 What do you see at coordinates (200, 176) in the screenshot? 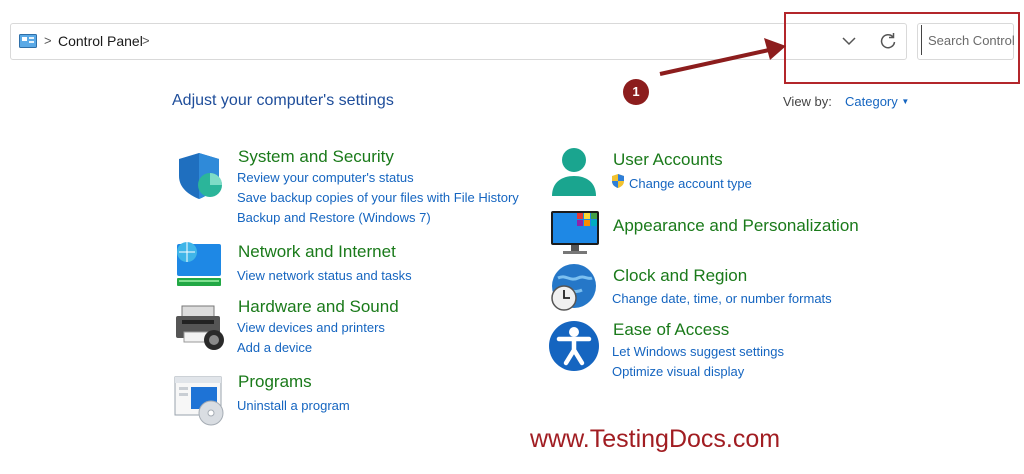
I see `shield-icon` at bounding box center [200, 176].